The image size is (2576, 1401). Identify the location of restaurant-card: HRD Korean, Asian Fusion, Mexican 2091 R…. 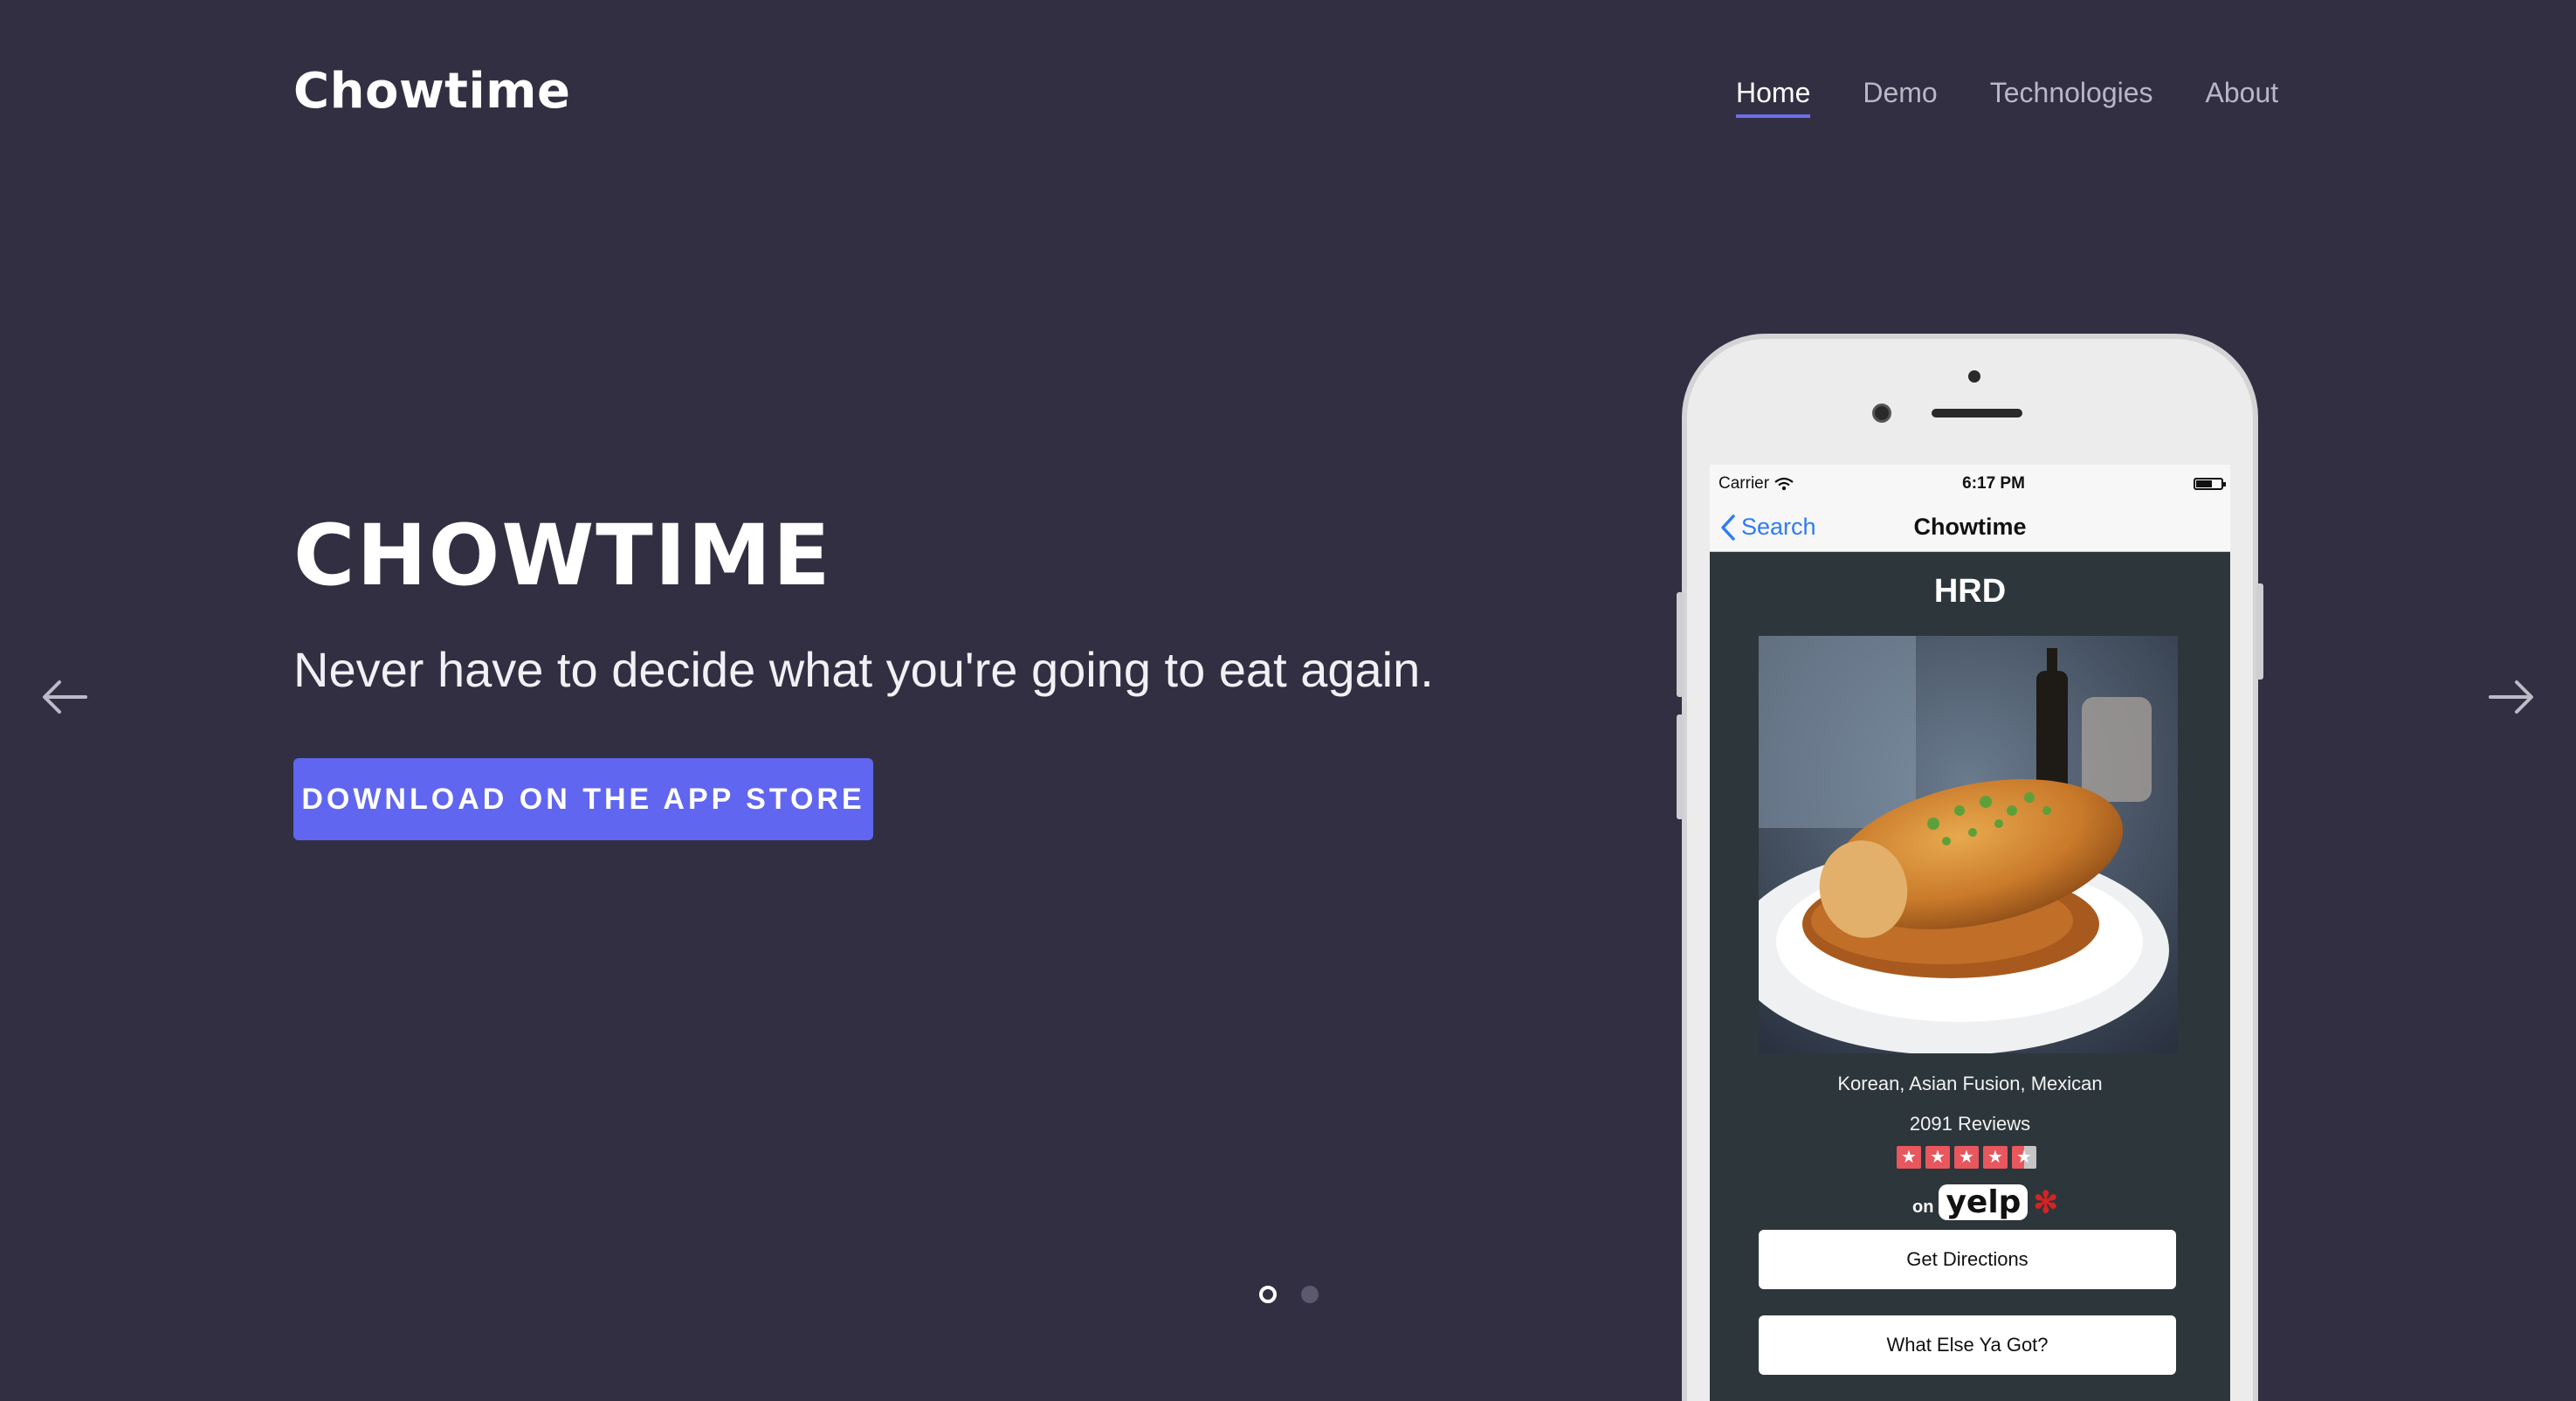
(1970, 976).